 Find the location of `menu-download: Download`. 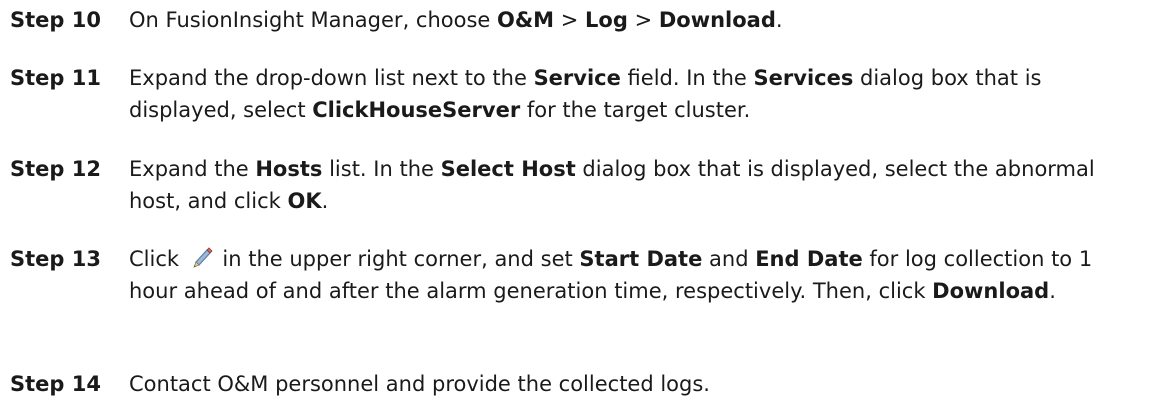

menu-download: Download is located at coordinates (717, 20).